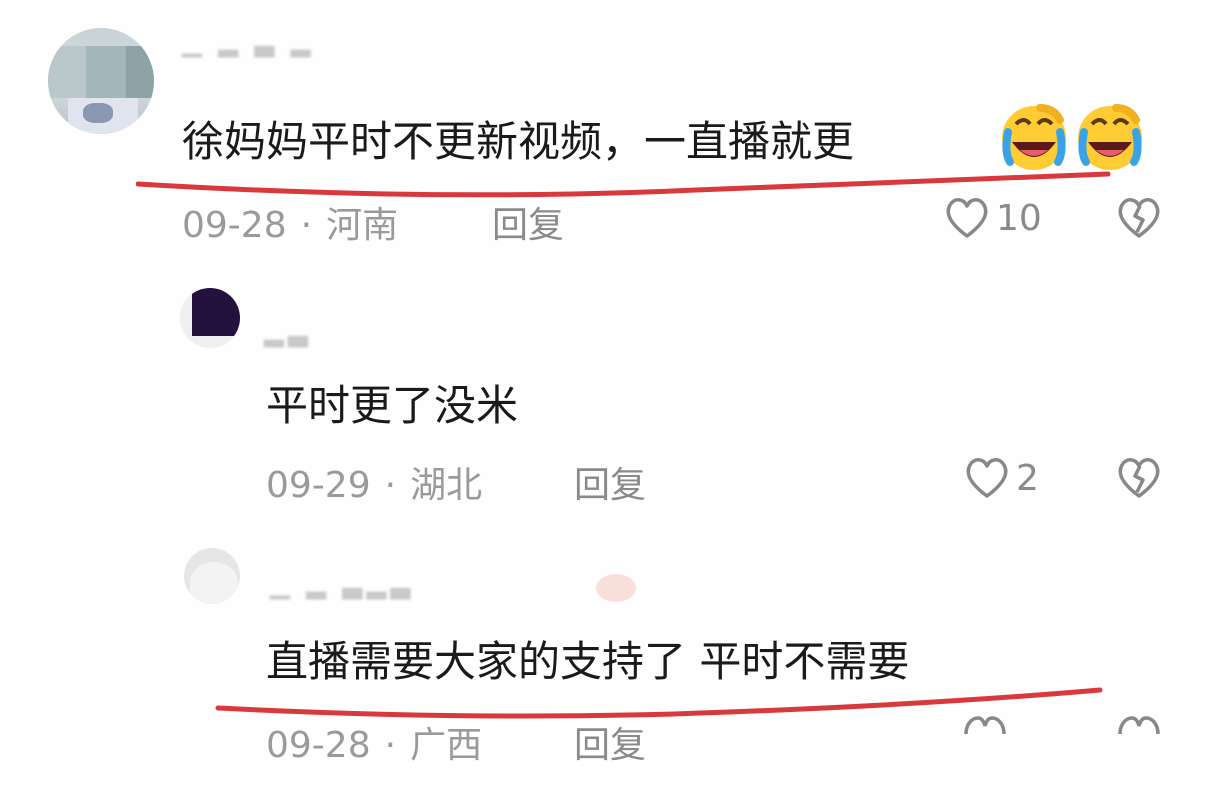 The width and height of the screenshot is (1220, 785). Describe the element at coordinates (374, 745) in the screenshot. I see `comment-meta: 09-28 · 广西` at that location.